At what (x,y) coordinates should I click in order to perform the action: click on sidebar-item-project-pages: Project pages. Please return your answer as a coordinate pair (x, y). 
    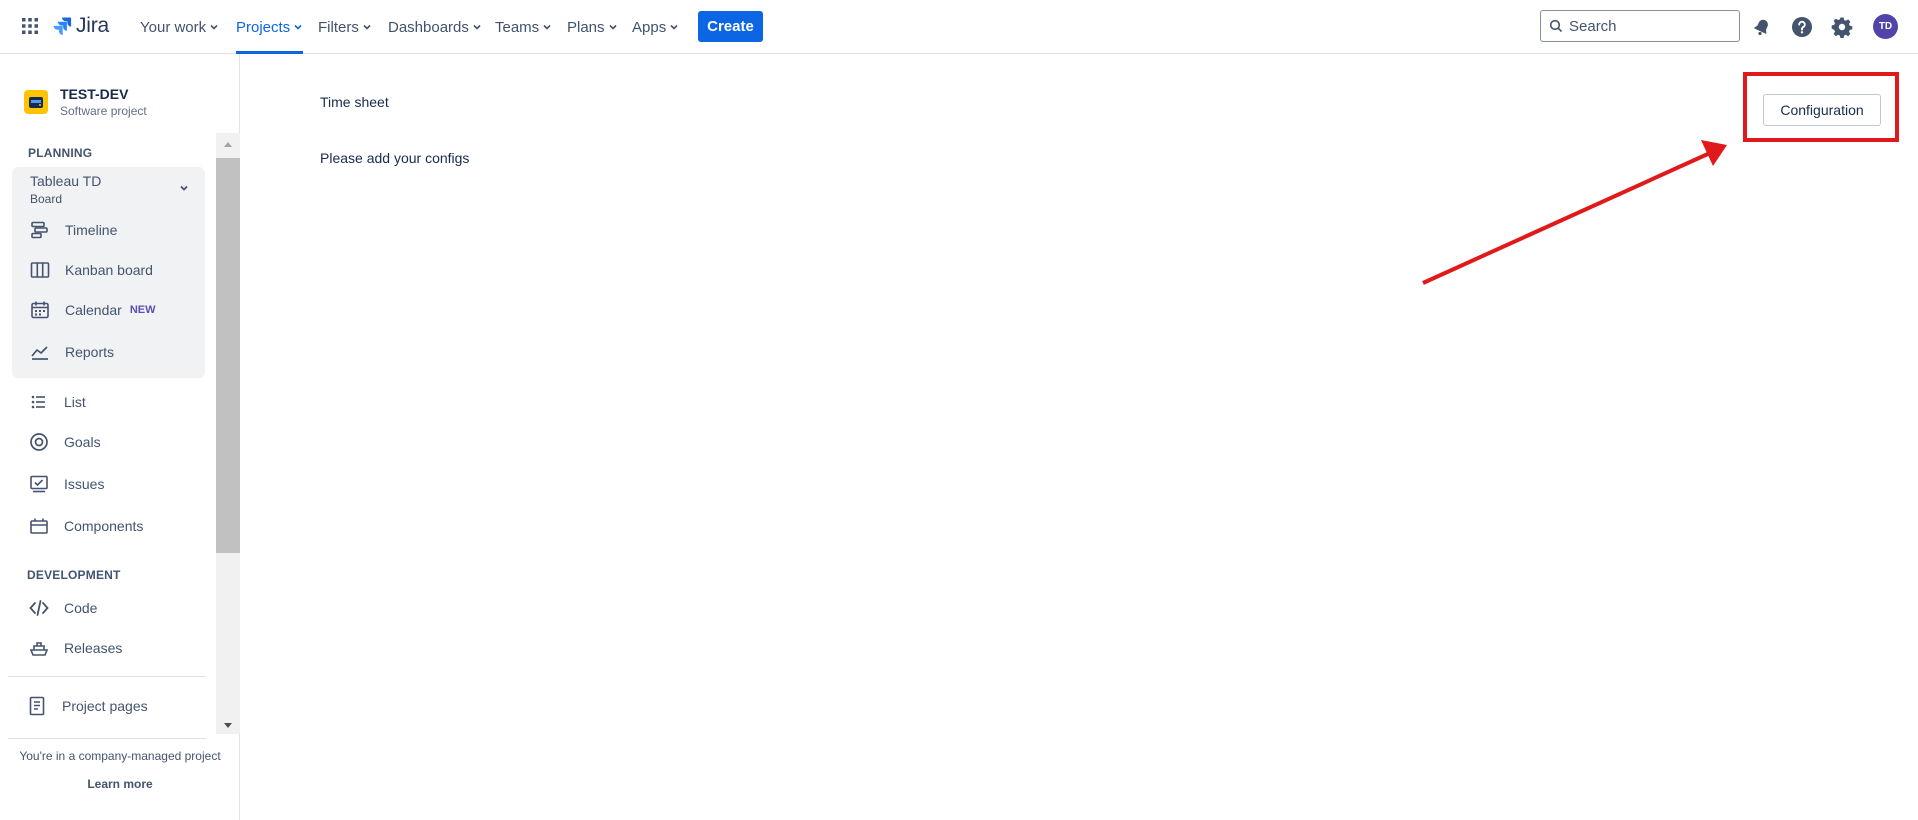
    Looking at the image, I should click on (87, 706).